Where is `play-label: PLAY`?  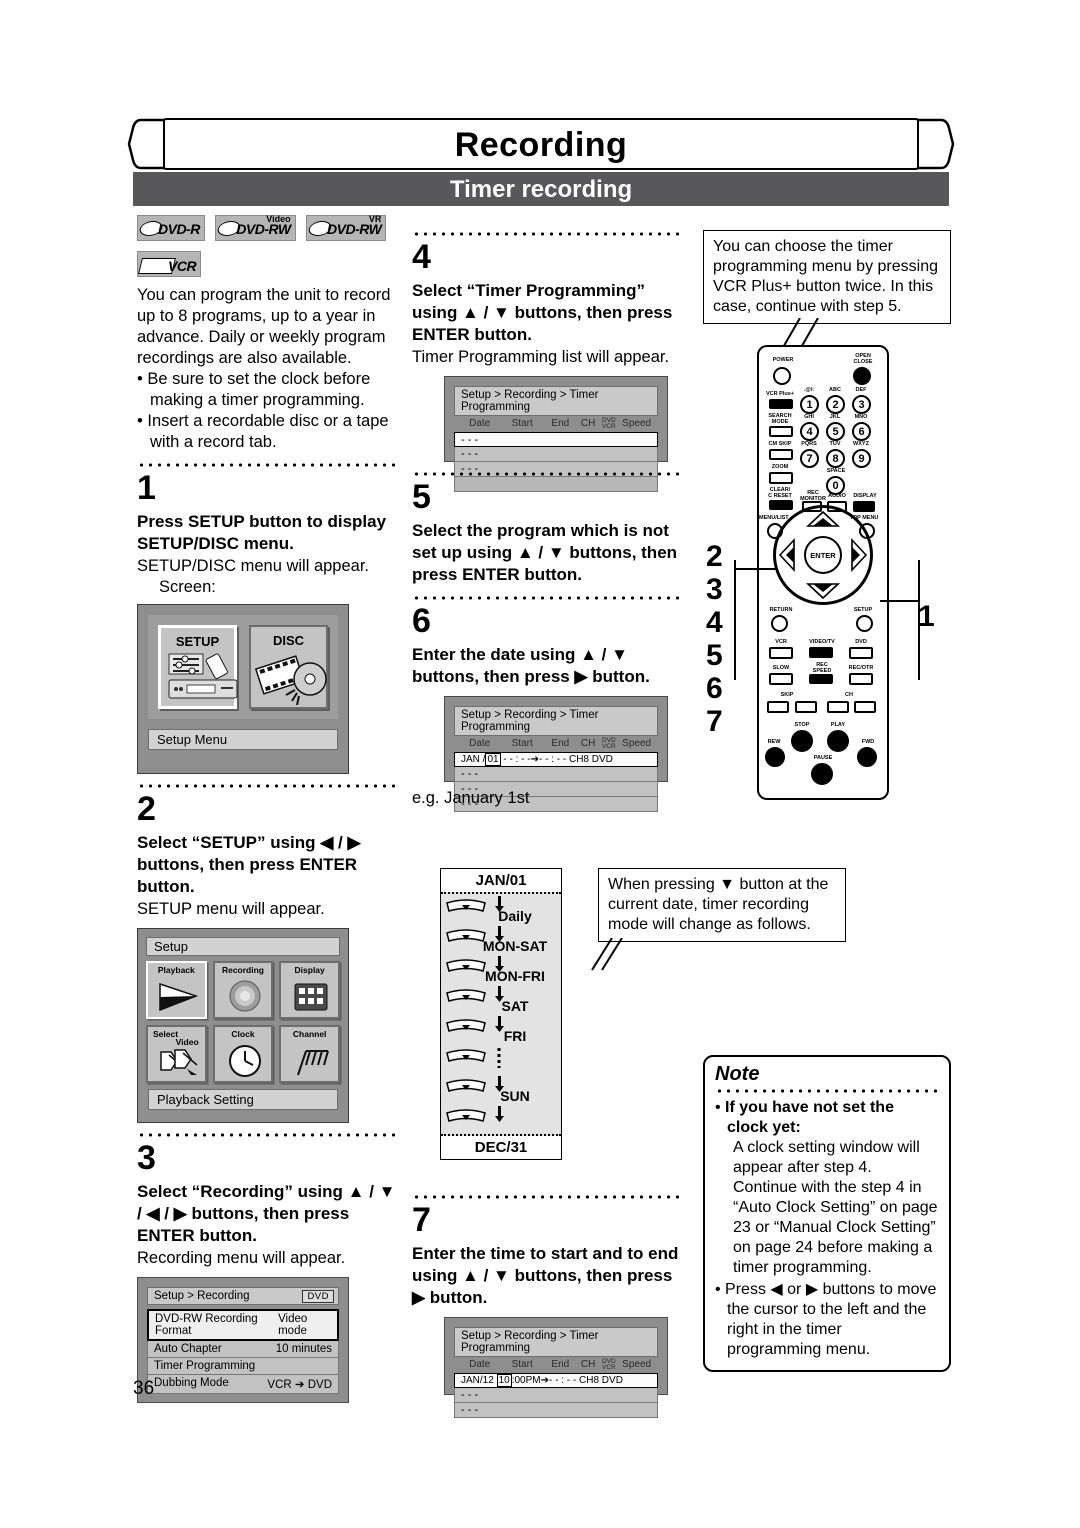
play-label: PLAY is located at coordinates (838, 725).